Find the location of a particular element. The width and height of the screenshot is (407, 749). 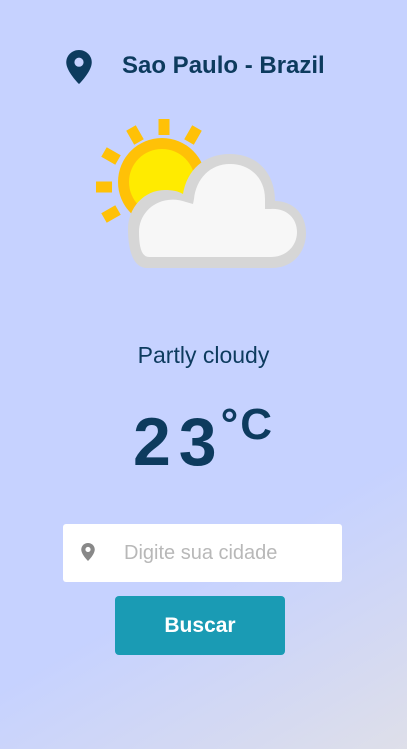

temperature-unit: °C is located at coordinates (247, 424).